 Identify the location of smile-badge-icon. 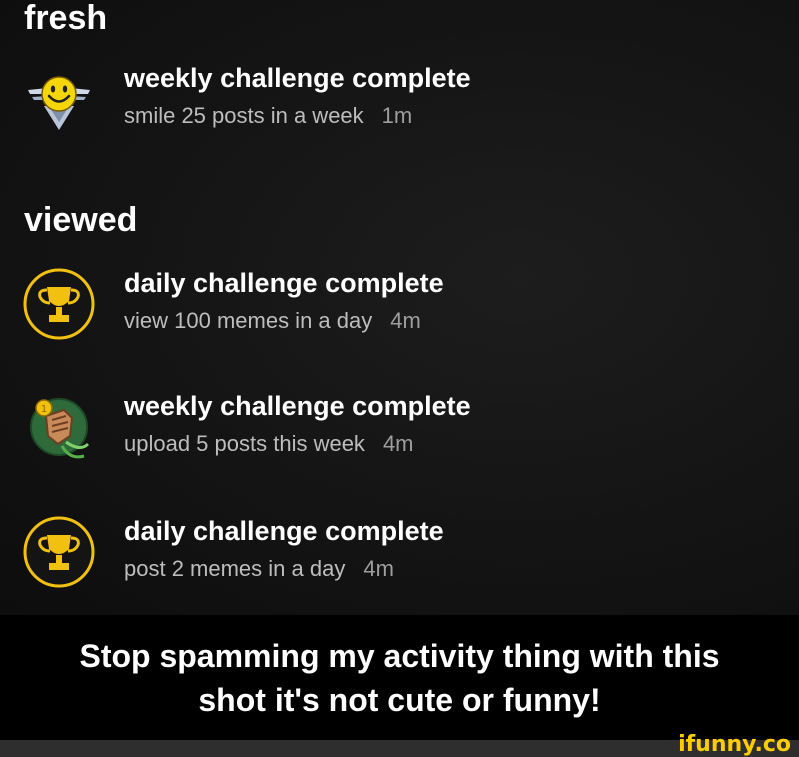
(59, 99).